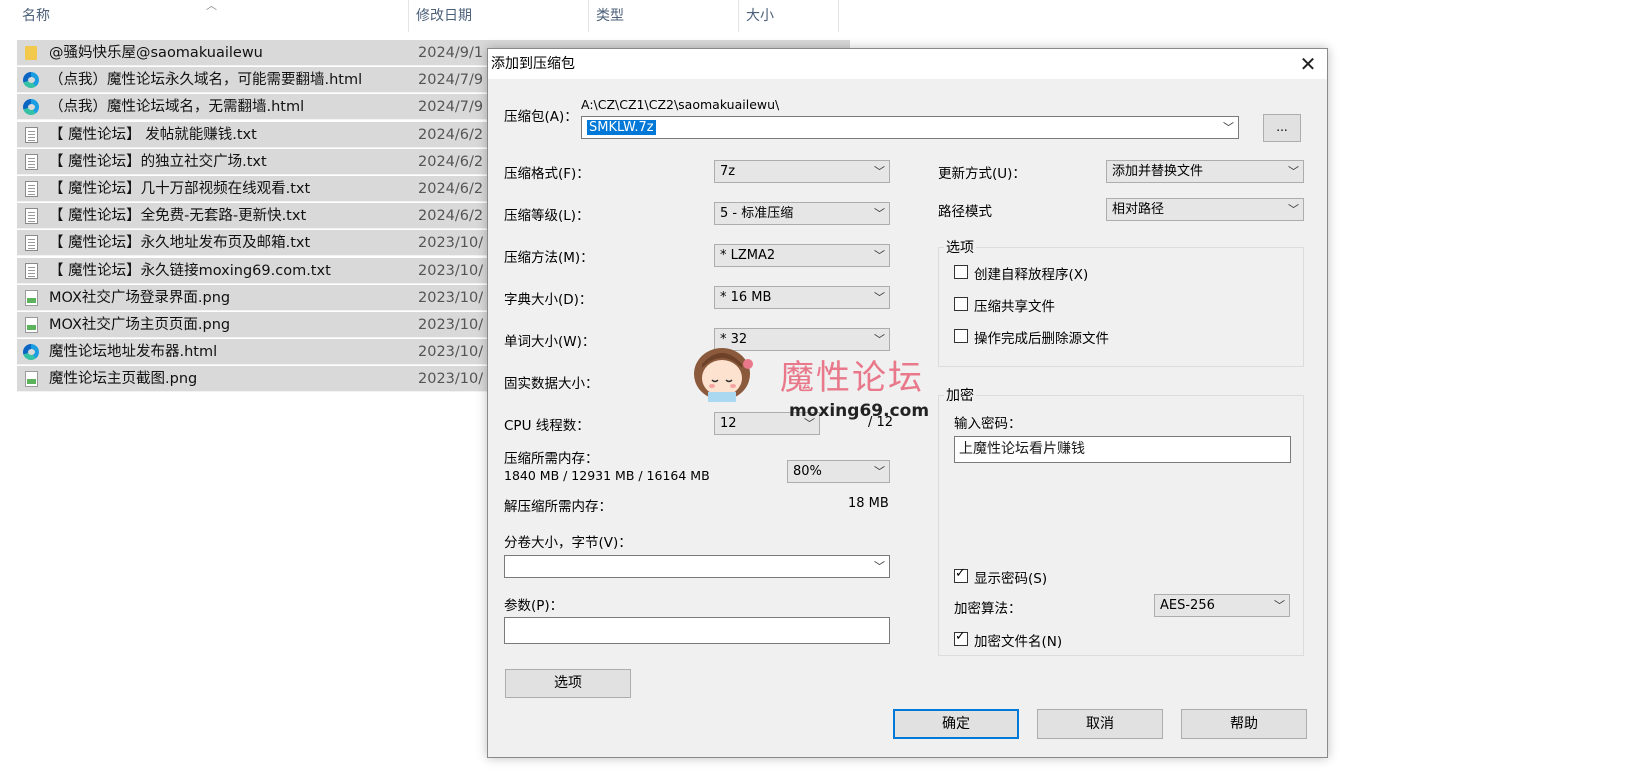 The width and height of the screenshot is (1645, 772). I want to click on show-password-checkbox, so click(961, 574).